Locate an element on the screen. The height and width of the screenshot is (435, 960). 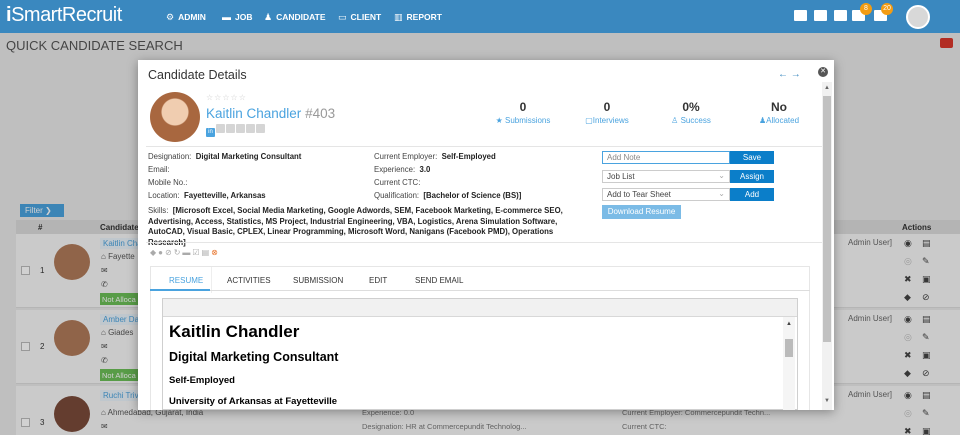
active-tab-indicator is located at coordinates (180, 290).